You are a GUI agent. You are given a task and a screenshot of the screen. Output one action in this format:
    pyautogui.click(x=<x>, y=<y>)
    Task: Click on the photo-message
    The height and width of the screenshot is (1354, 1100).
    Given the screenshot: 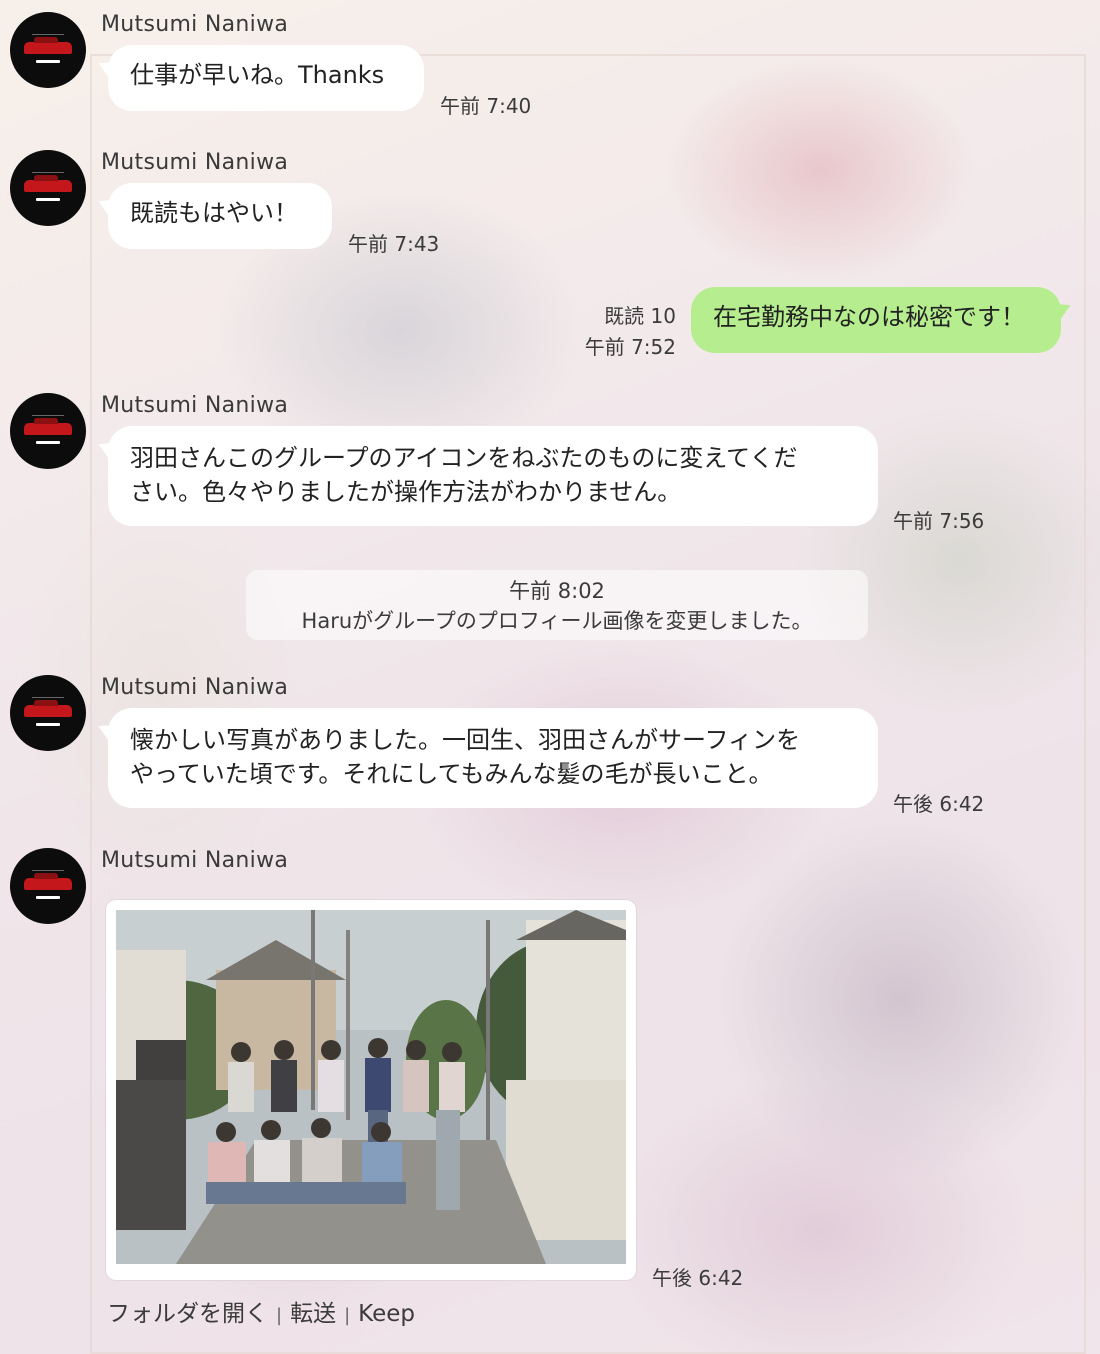 What is the action you would take?
    pyautogui.click(x=371, y=1090)
    